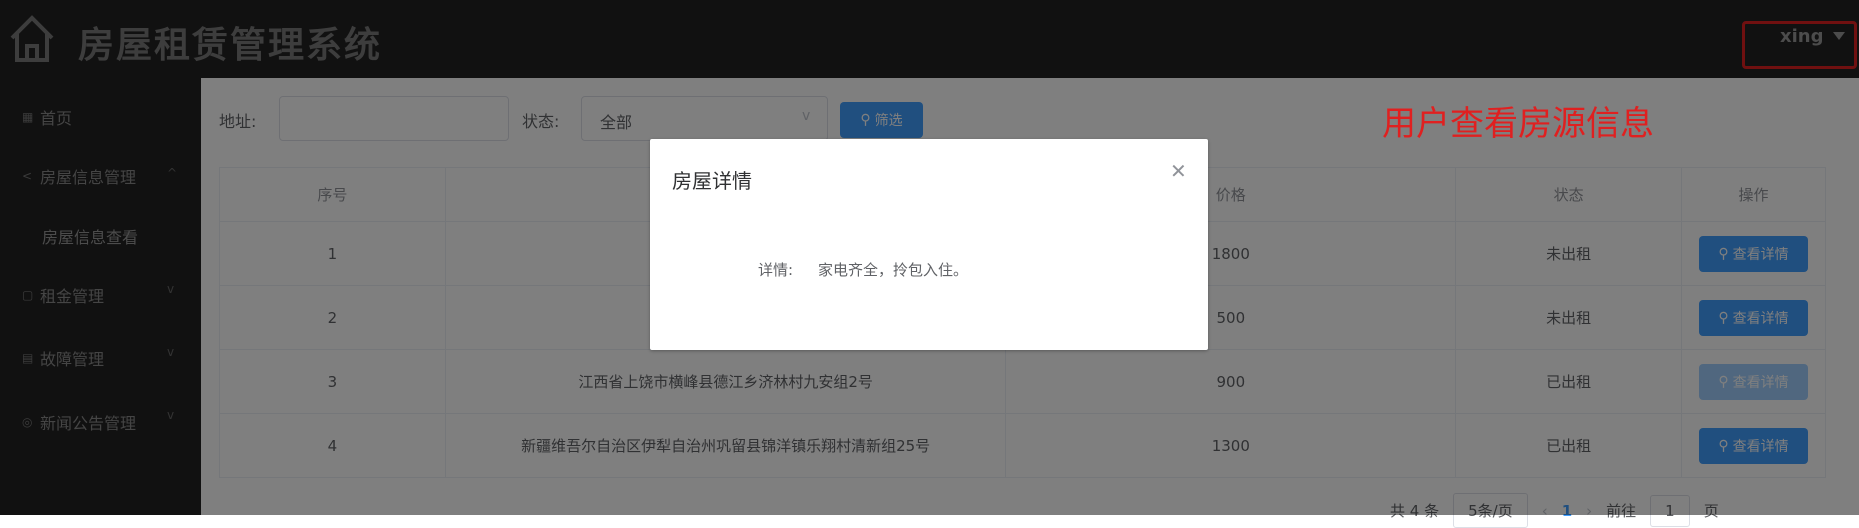 The width and height of the screenshot is (1859, 528). Describe the element at coordinates (776, 270) in the screenshot. I see `detail-label: 详情:` at that location.